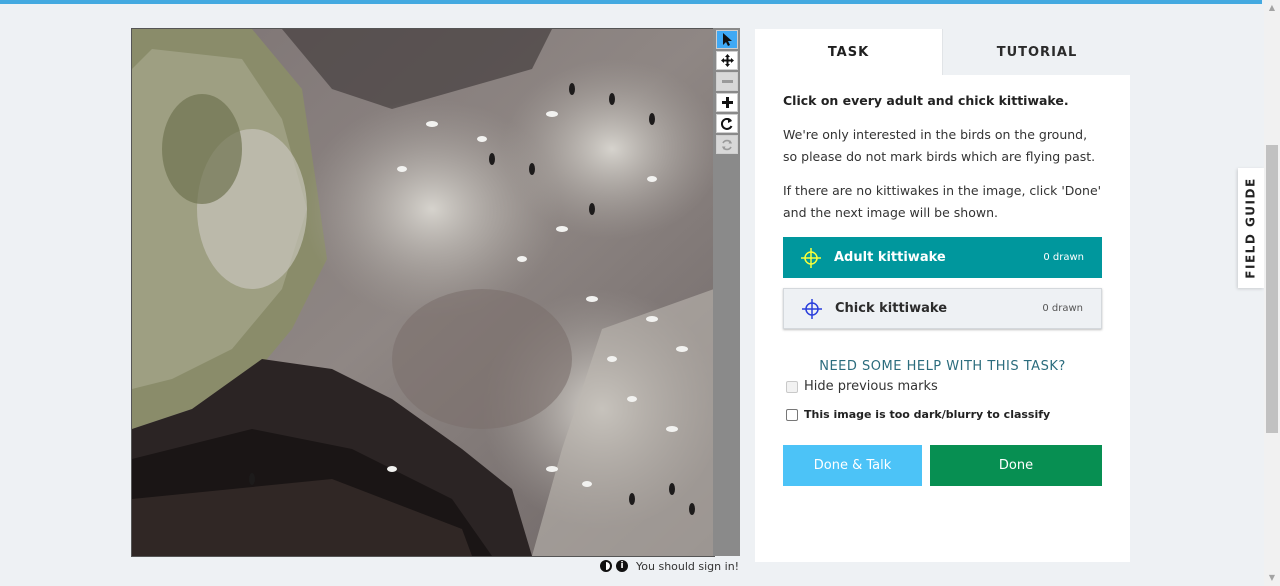 This screenshot has width=1280, height=586. I want to click on field-guide-tab: FIELD GUIDE, so click(1251, 228).